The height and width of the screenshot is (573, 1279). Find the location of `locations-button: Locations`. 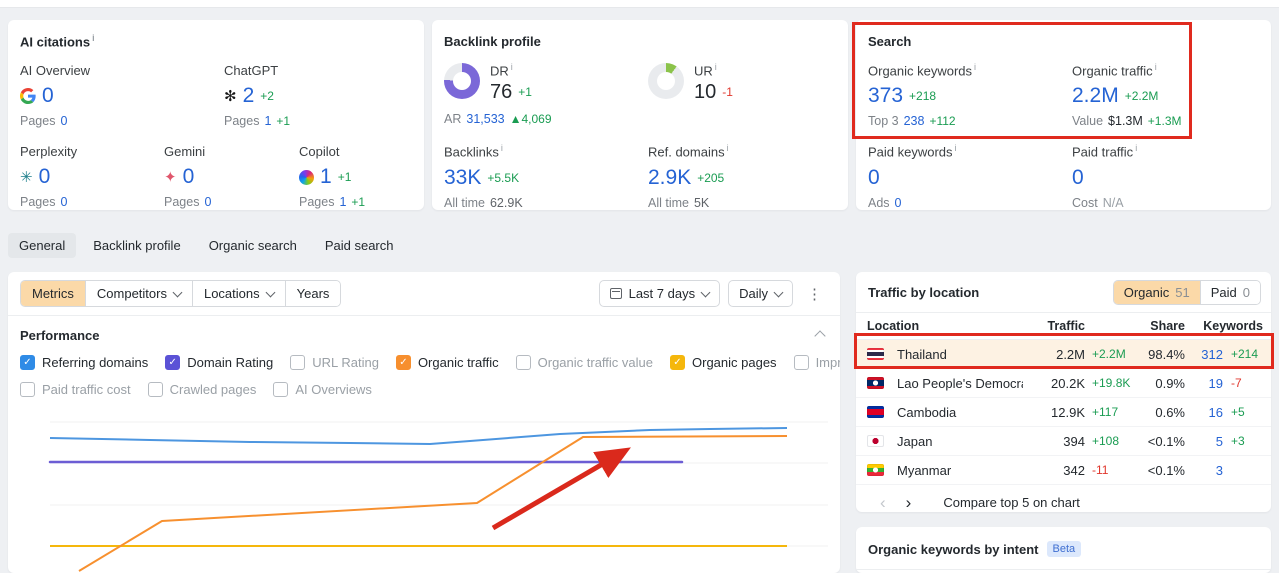

locations-button: Locations is located at coordinates (239, 293).